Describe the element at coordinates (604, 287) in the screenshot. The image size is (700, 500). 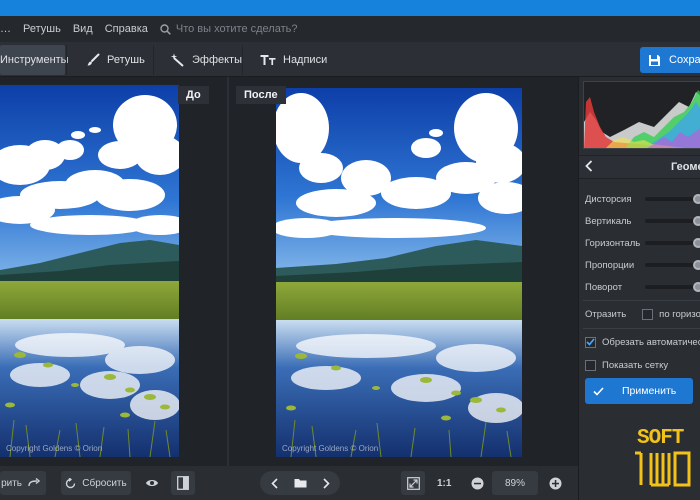
I see `slider-rotation-label: Поворот` at that location.